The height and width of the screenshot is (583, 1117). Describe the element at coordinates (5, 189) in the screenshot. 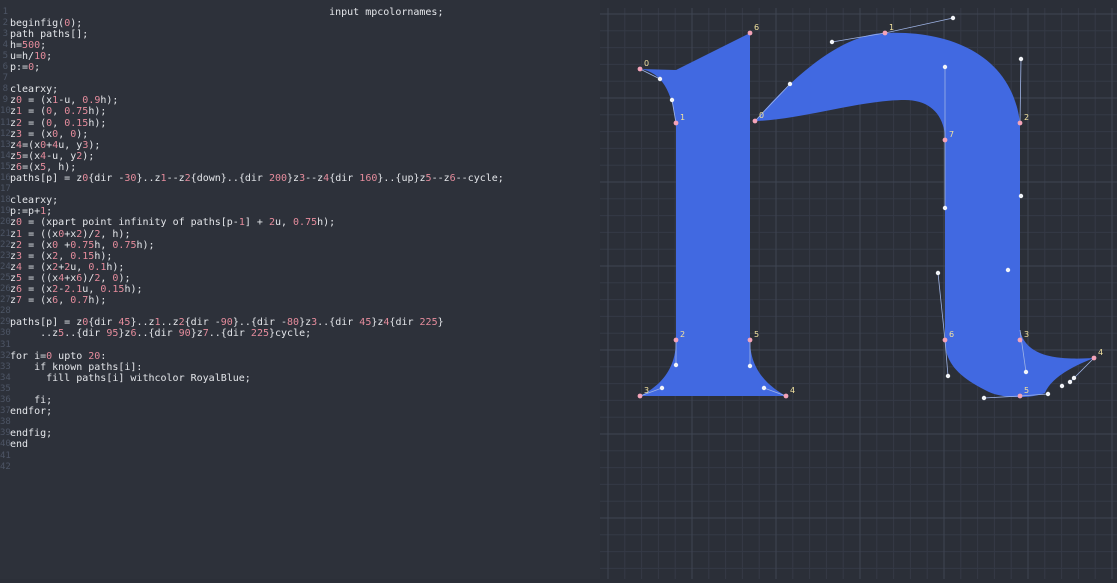

I see `line-number: 17` at that location.